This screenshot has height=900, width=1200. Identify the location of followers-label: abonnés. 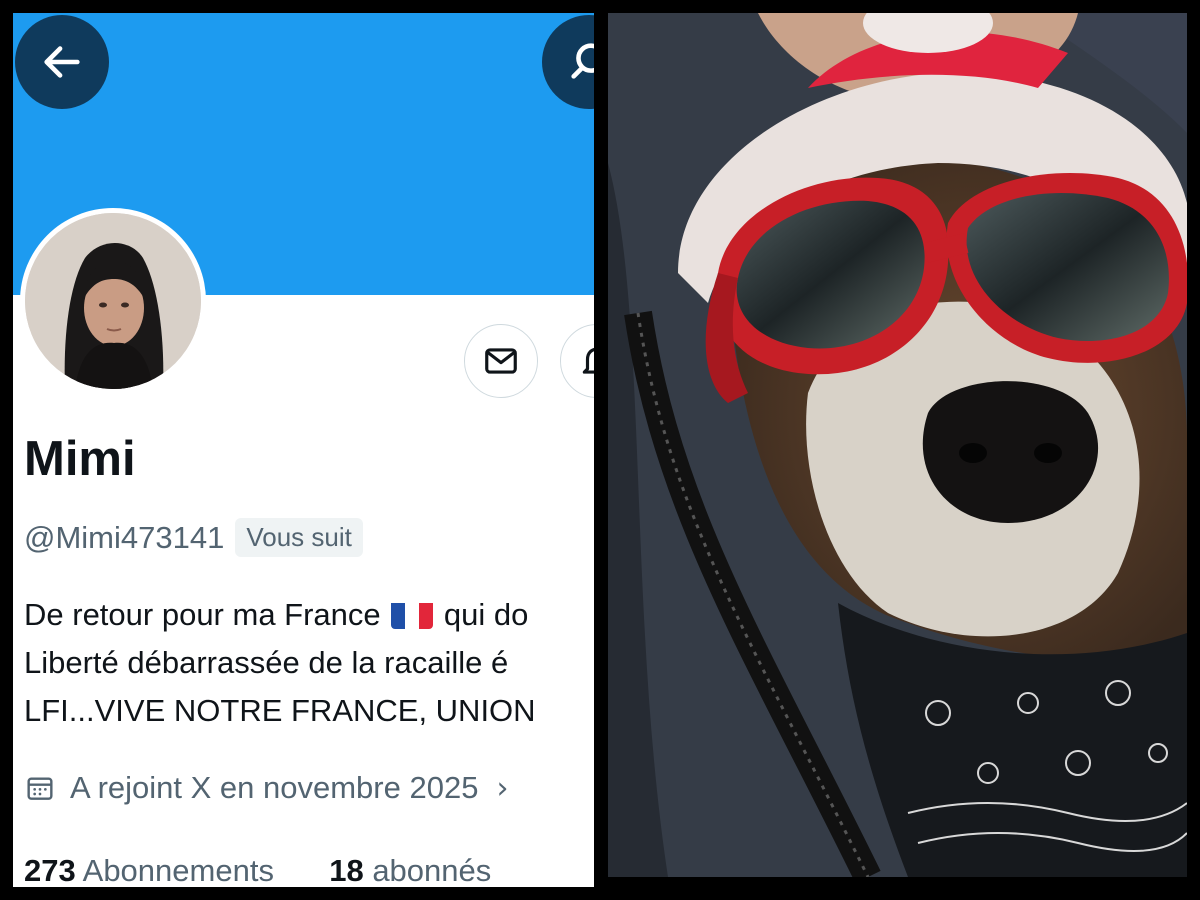
(432, 870).